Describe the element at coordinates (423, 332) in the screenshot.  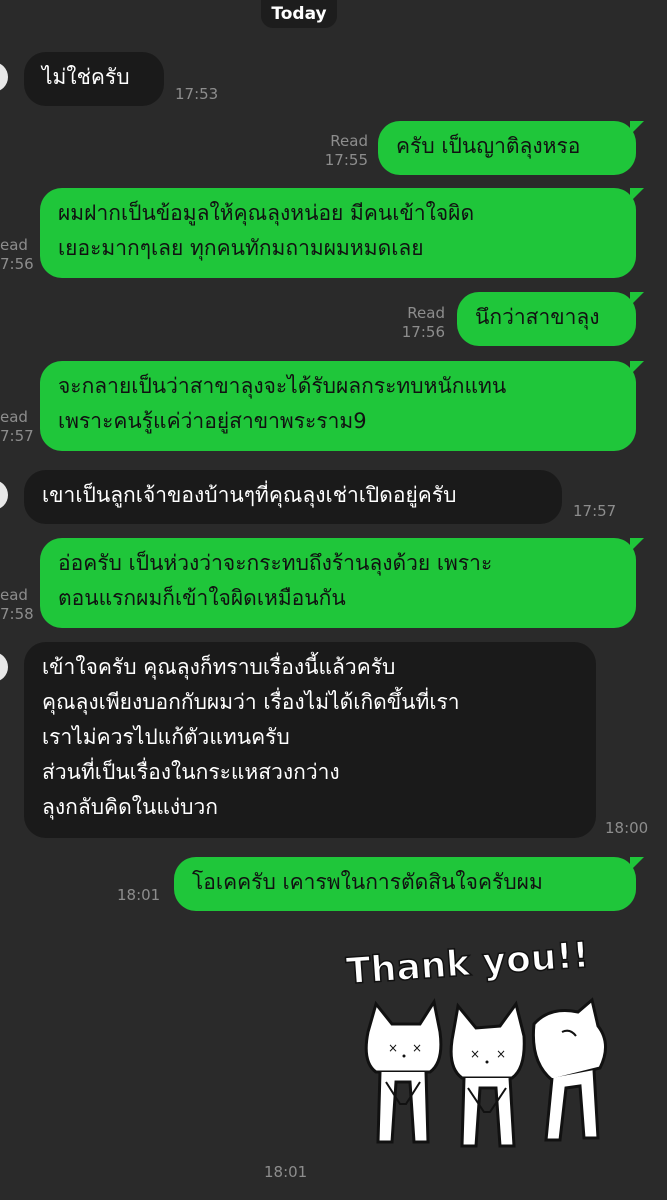
I see `message-time: 17:56` at that location.